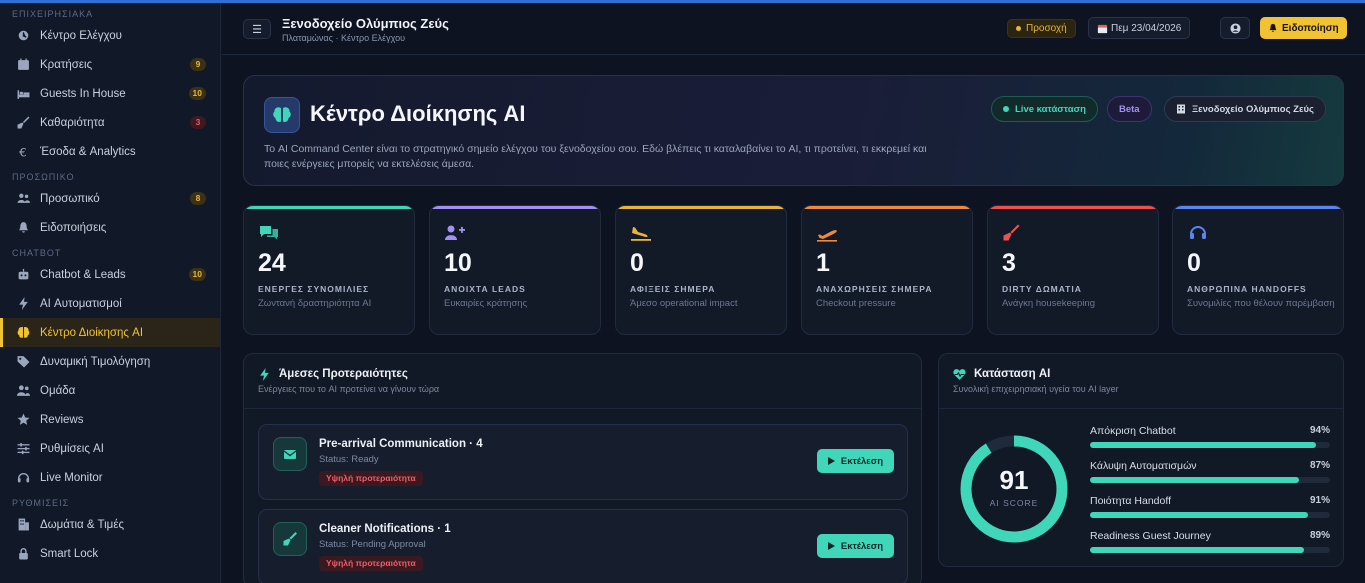  Describe the element at coordinates (110, 35) in the screenshot. I see `sidebar-item-0-0: Κέντρο Ελέγχου` at that location.